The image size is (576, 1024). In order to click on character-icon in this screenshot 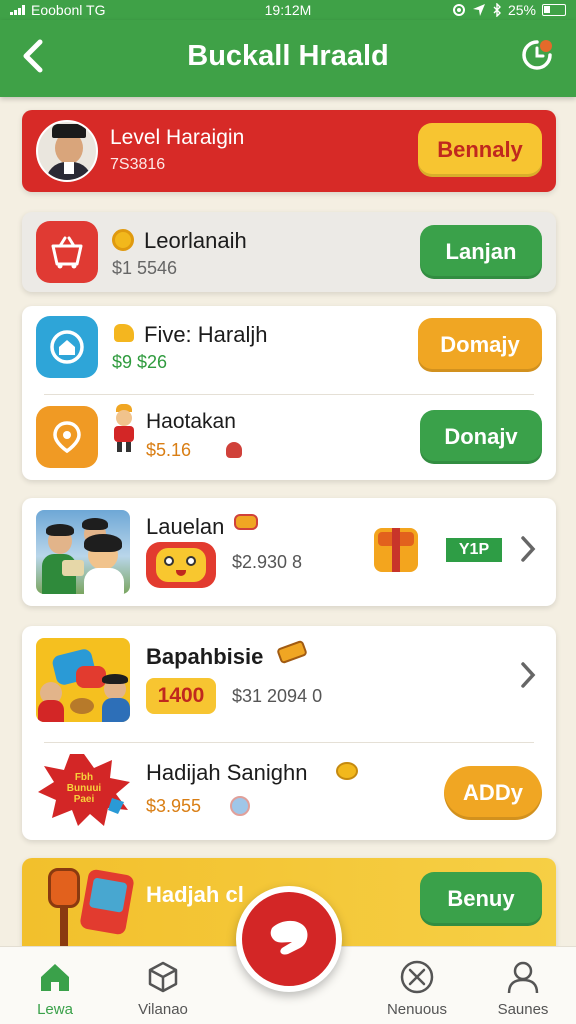, I will do `click(124, 429)`.